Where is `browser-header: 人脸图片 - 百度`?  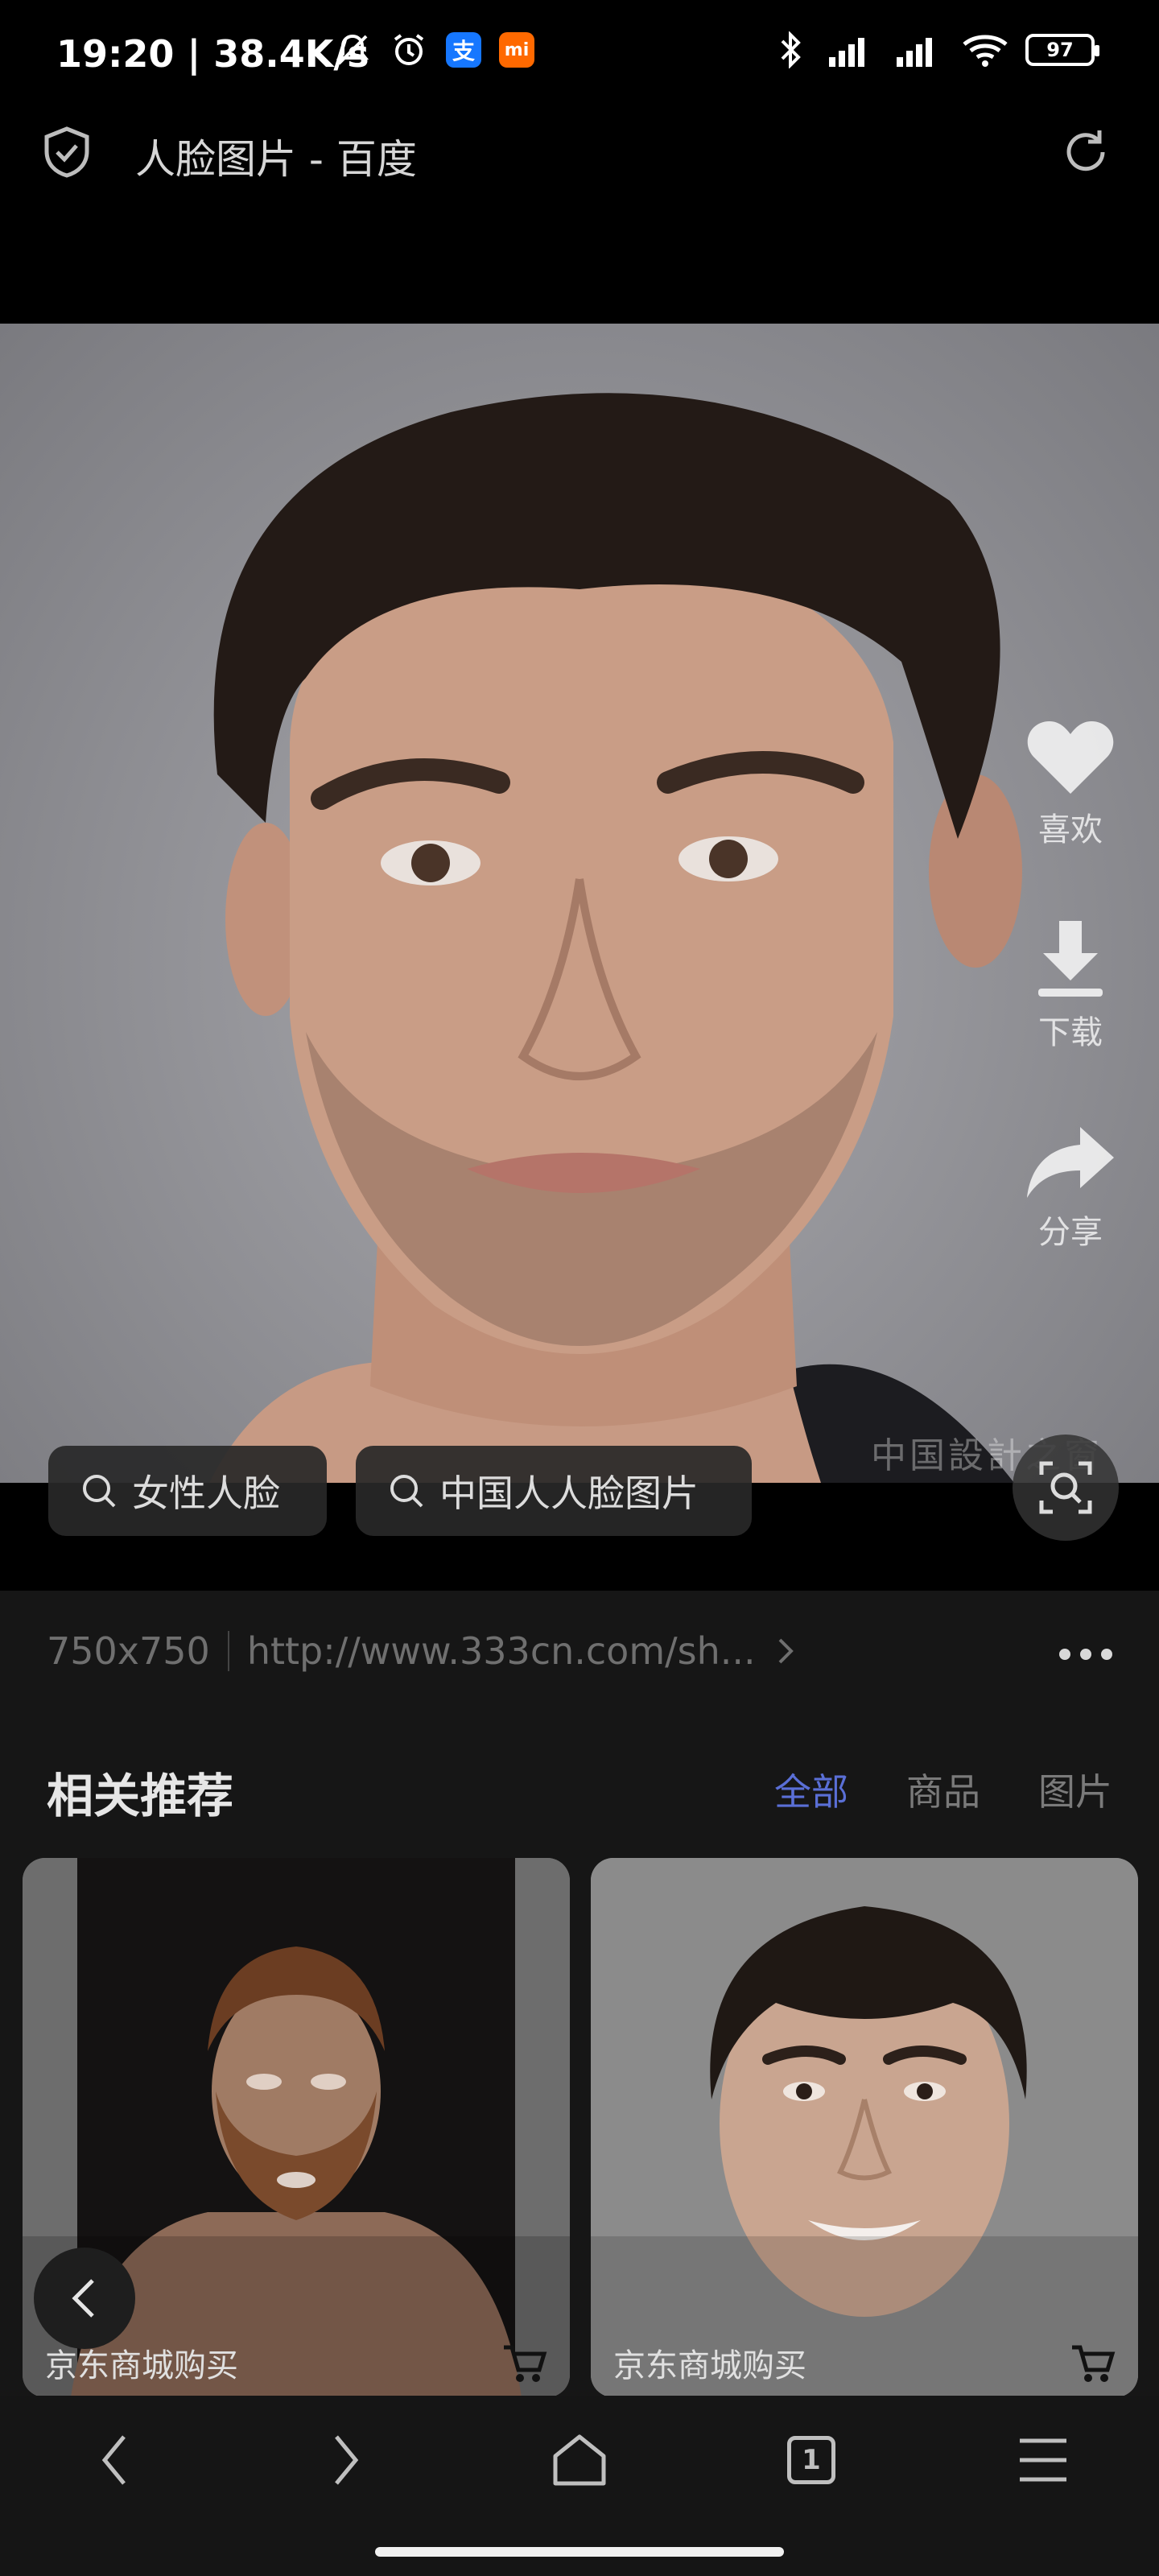 browser-header: 人脸图片 - 百度 is located at coordinates (579, 153).